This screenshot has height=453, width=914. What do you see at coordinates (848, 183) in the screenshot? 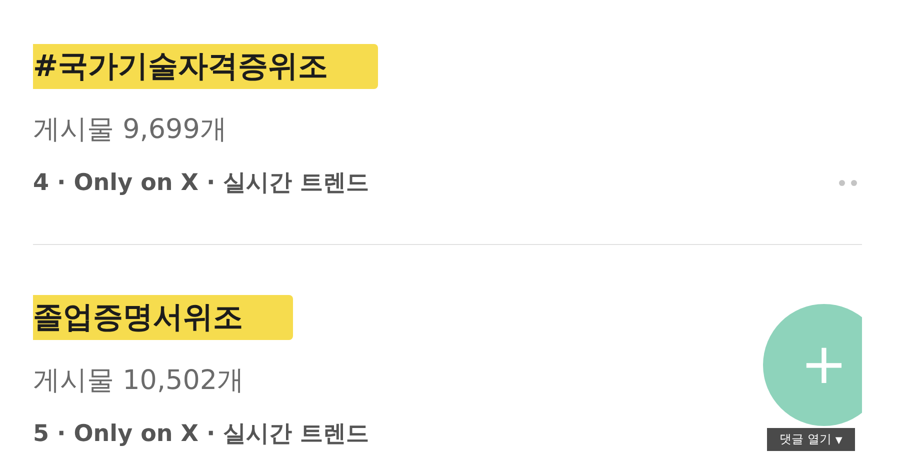
I see `more-icon` at bounding box center [848, 183].